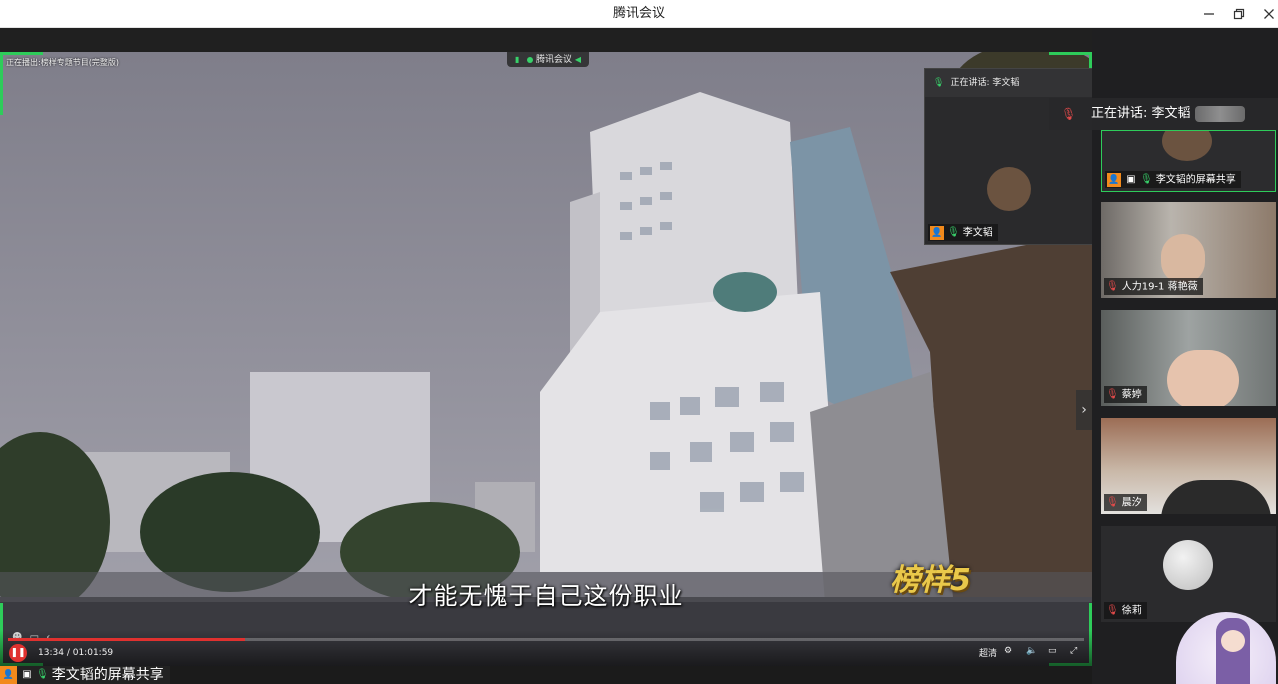  What do you see at coordinates (1052, 651) in the screenshot?
I see `window-mode-icon: ▭` at bounding box center [1052, 651].